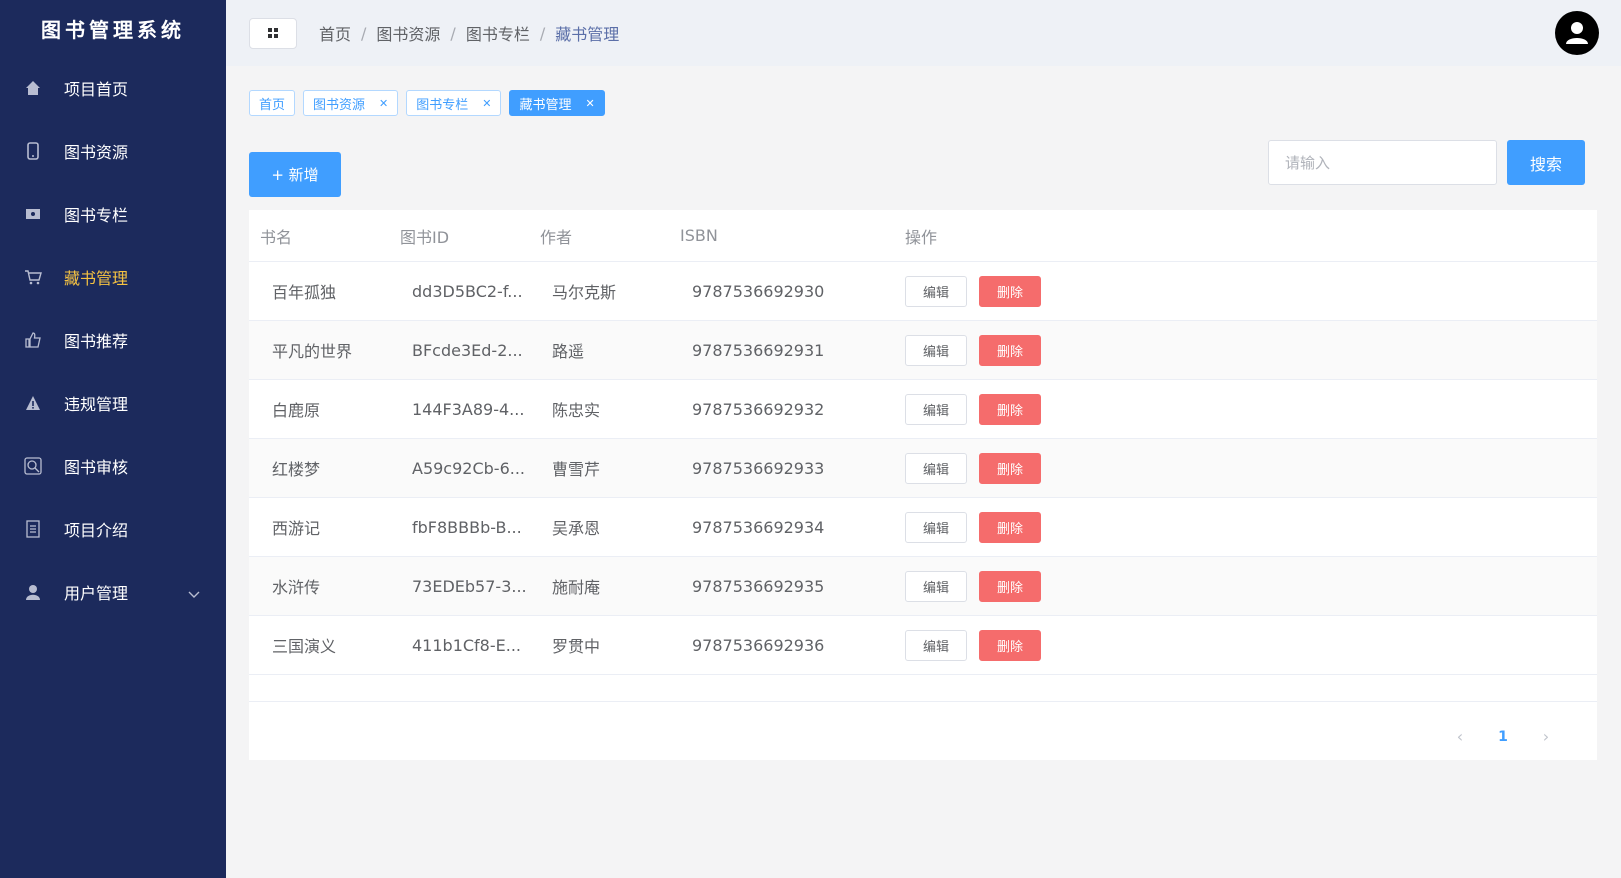 This screenshot has height=878, width=1621. Describe the element at coordinates (408, 33) in the screenshot. I see `breadcrumb-item-1: 图书资源` at that location.